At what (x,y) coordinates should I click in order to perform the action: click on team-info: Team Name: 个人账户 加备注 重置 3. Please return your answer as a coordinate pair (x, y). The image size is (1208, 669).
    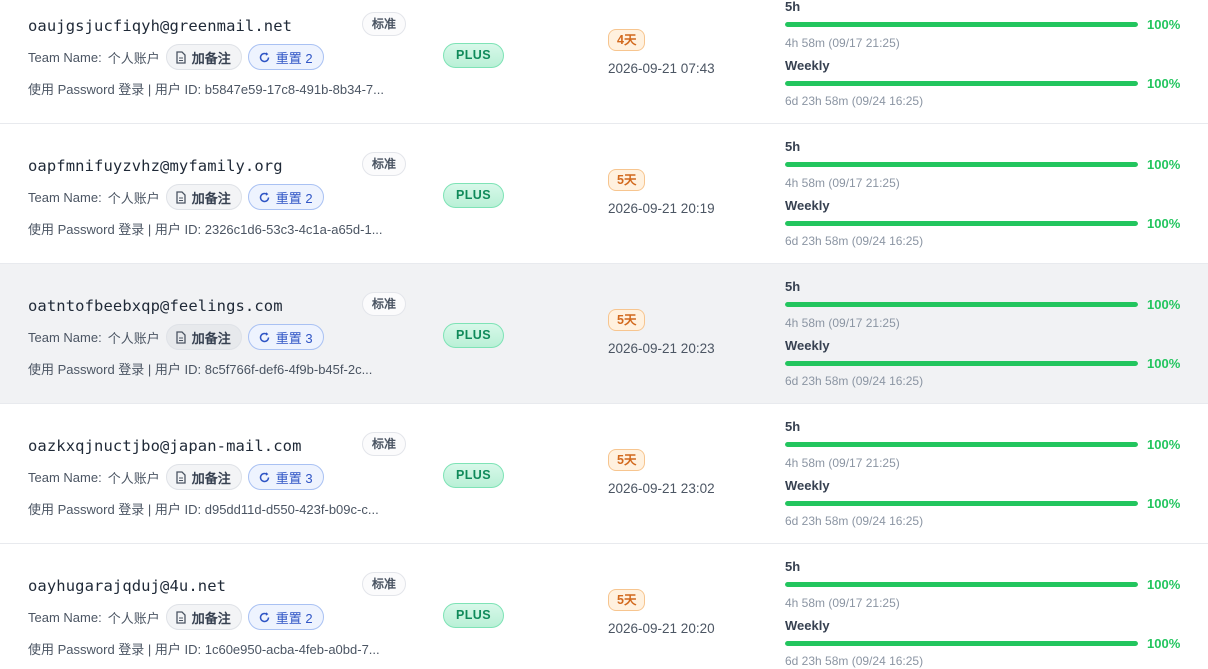
    Looking at the image, I should click on (176, 477).